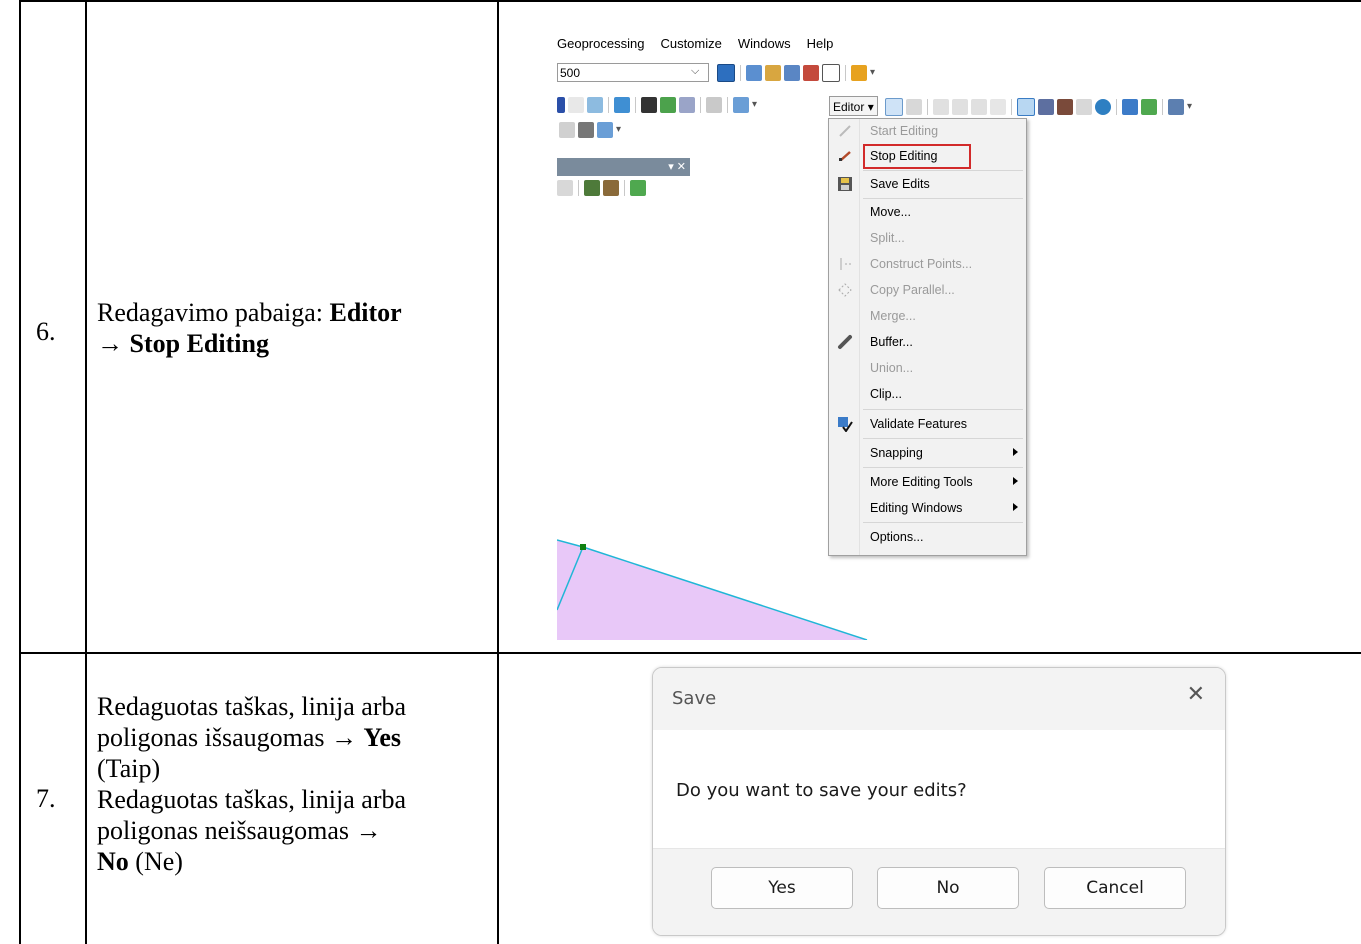  Describe the element at coordinates (859, 73) in the screenshot. I see `modelbuilder-icon` at that location.